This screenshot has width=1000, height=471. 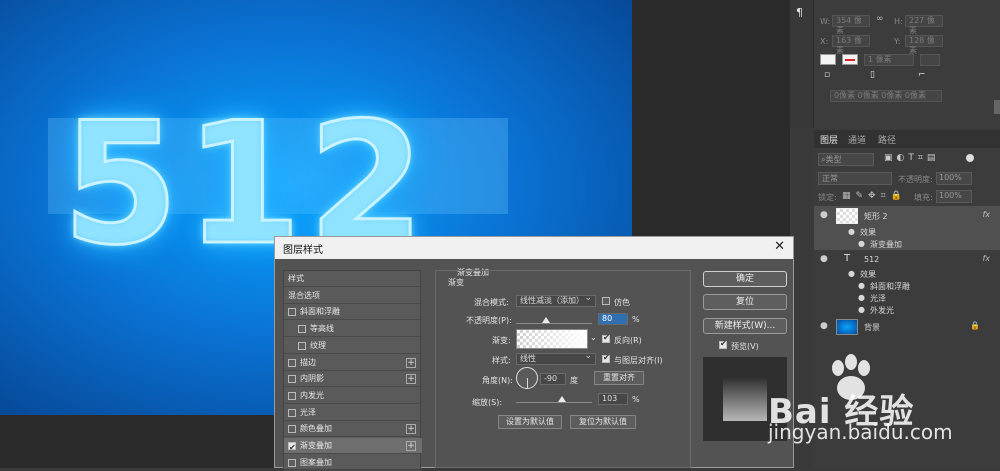 What do you see at coordinates (970, 158) in the screenshot?
I see `filter-toggle-icon` at bounding box center [970, 158].